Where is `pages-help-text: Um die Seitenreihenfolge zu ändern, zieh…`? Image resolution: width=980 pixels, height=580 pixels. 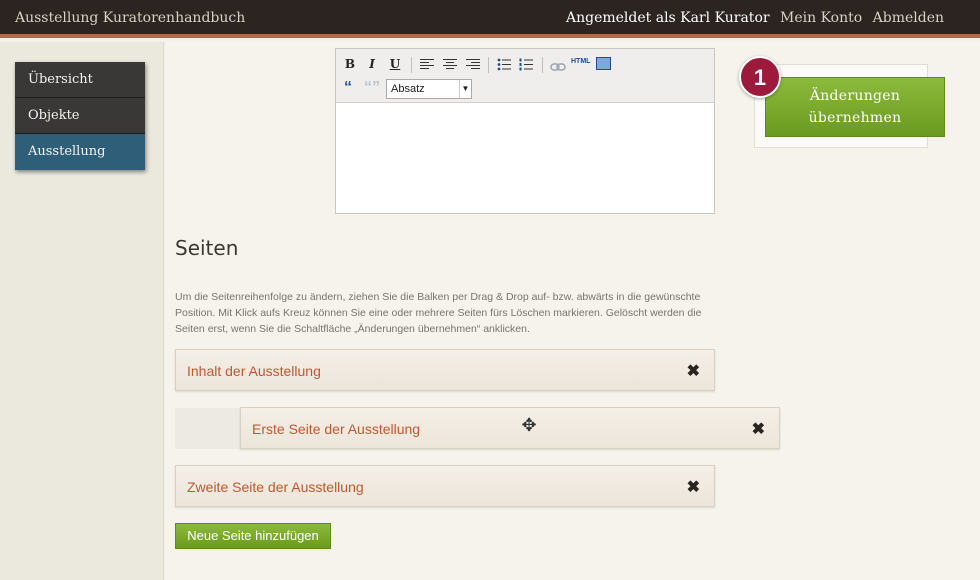
pages-help-text: Um die Seitenreihenfolge zu ändern, zieh… is located at coordinates (438, 313).